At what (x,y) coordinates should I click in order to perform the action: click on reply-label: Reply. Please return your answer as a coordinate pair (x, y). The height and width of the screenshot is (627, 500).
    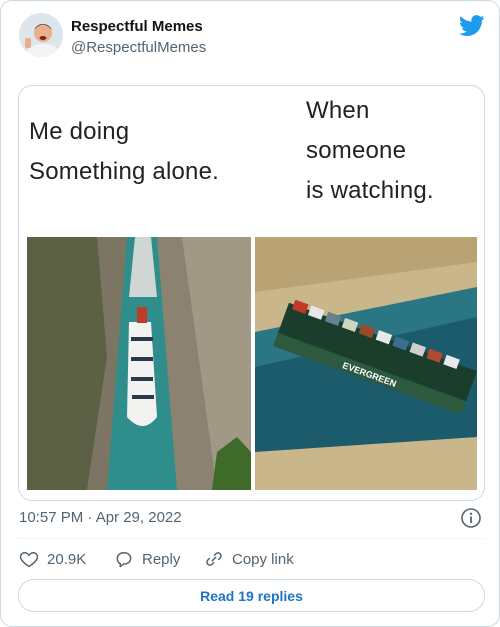
    Looking at the image, I should click on (161, 559).